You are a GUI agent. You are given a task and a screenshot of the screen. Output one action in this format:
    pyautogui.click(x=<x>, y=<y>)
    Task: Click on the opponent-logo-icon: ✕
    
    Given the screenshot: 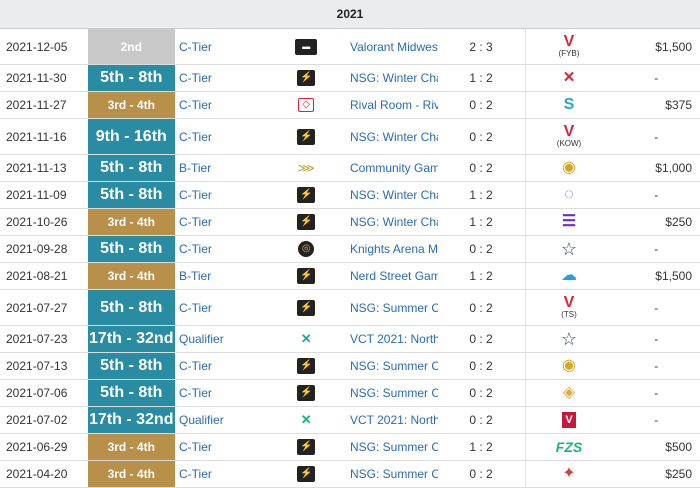 What is the action you would take?
    pyautogui.click(x=569, y=78)
    